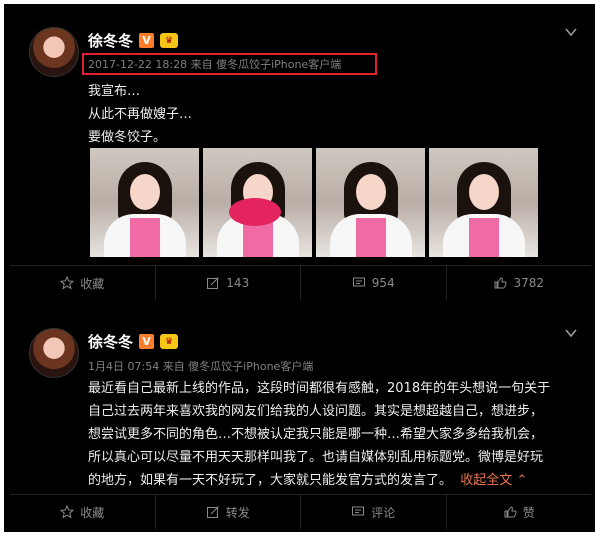 The image size is (601, 538). I want to click on comment-label: 评论, so click(383, 512).